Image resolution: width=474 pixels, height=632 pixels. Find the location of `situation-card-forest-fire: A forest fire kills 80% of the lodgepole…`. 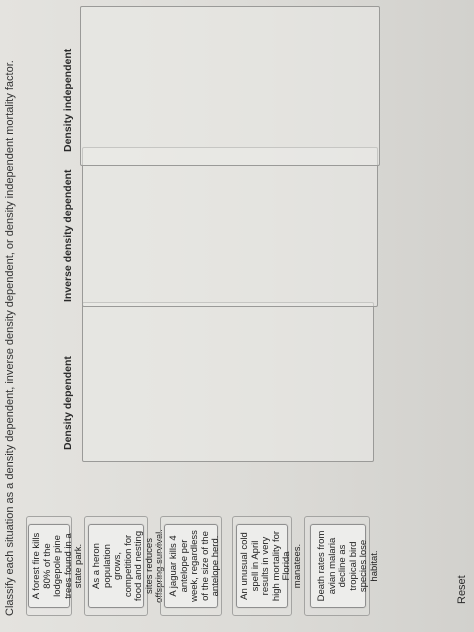

situation-card-forest-fire: A forest fire kills 80% of the lodgepole… is located at coordinates (56, 566).